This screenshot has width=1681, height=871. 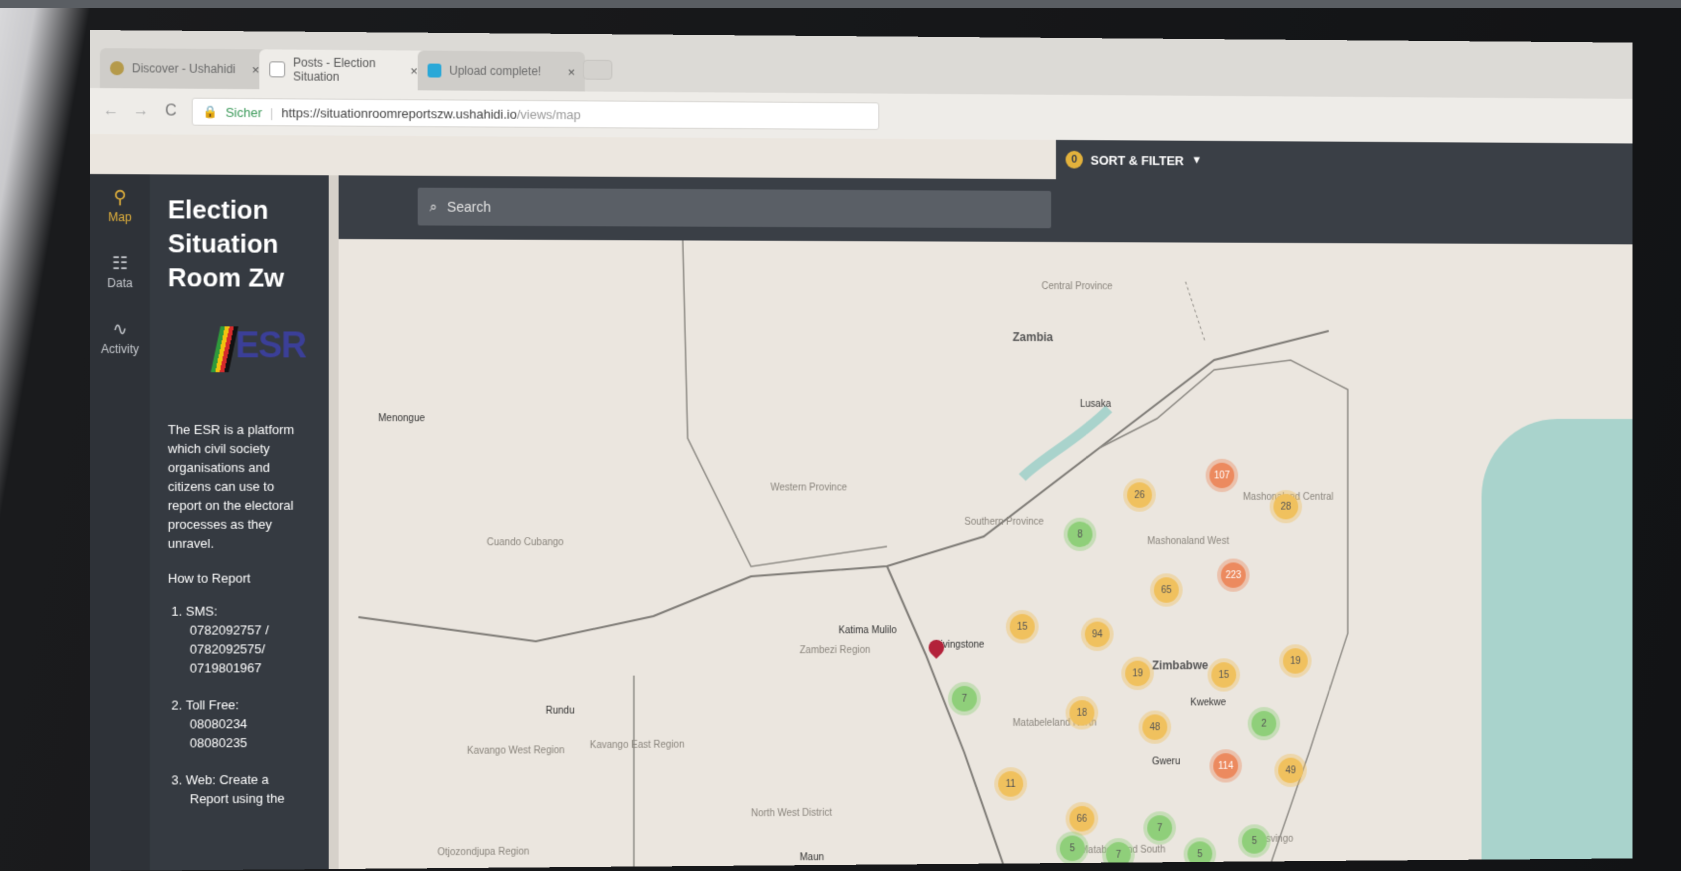 What do you see at coordinates (808, 488) in the screenshot?
I see `label-western-province: Western Province` at bounding box center [808, 488].